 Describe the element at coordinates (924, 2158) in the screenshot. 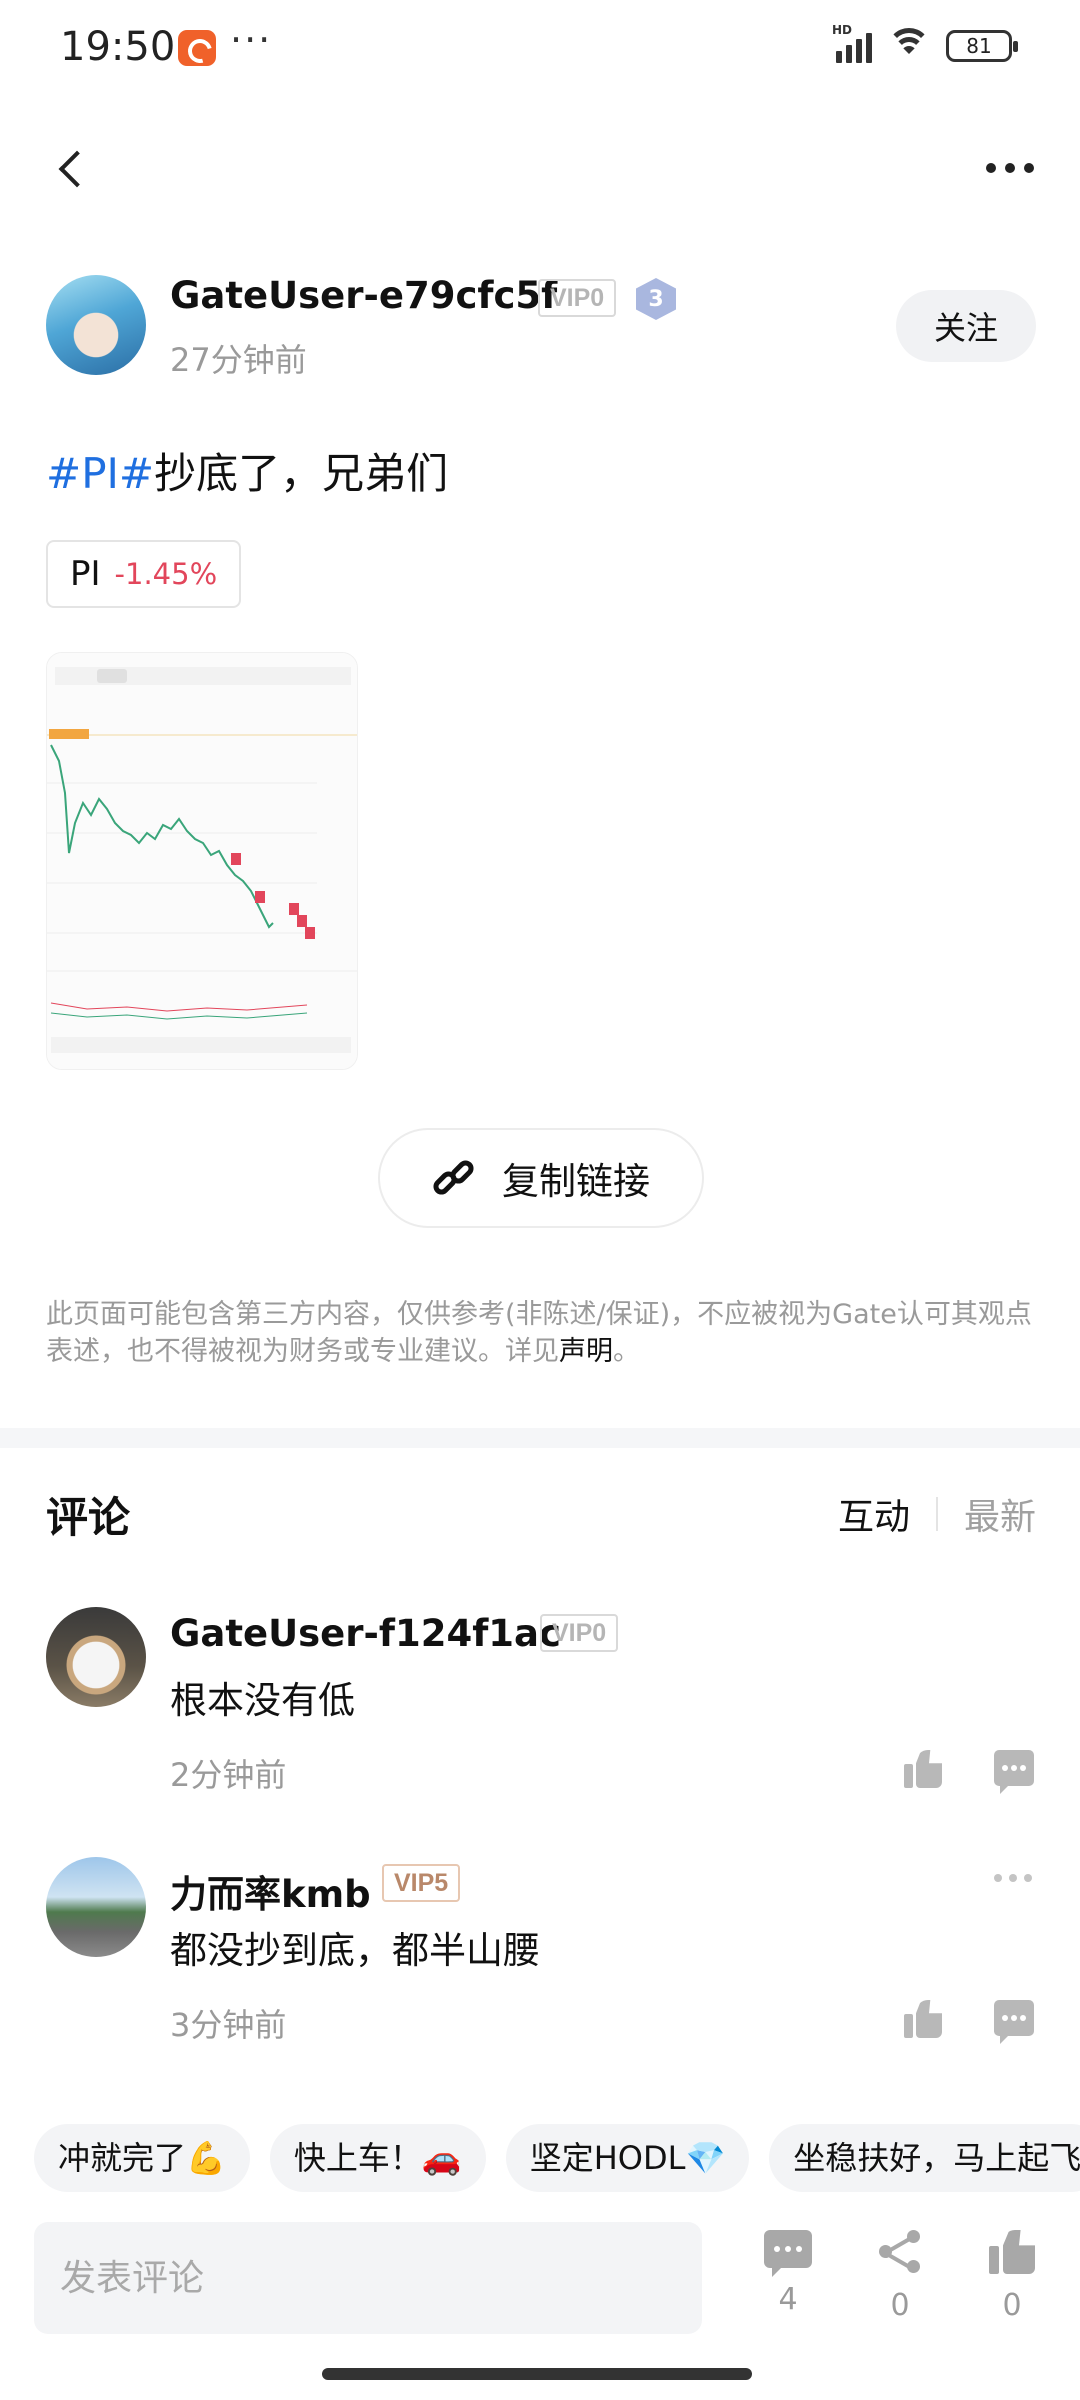

I see `quick-reply-chip: 坐稳扶好，马上起飞` at that location.